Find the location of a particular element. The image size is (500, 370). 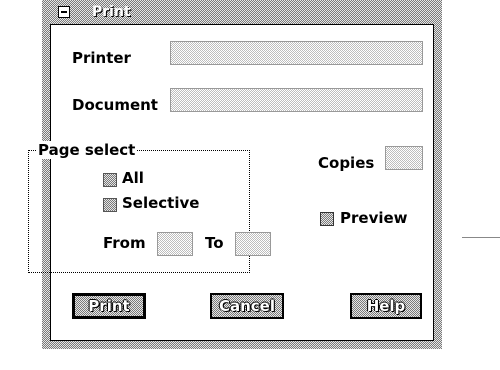

all-radio is located at coordinates (110, 180).